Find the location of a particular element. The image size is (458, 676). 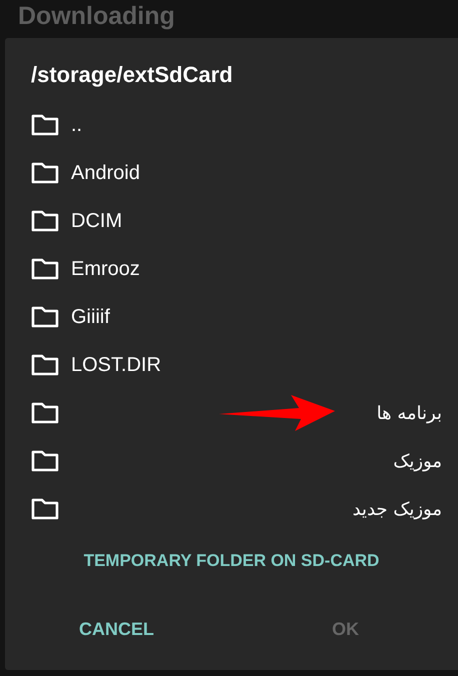

folder-name: LOST.DIR is located at coordinates (256, 365).